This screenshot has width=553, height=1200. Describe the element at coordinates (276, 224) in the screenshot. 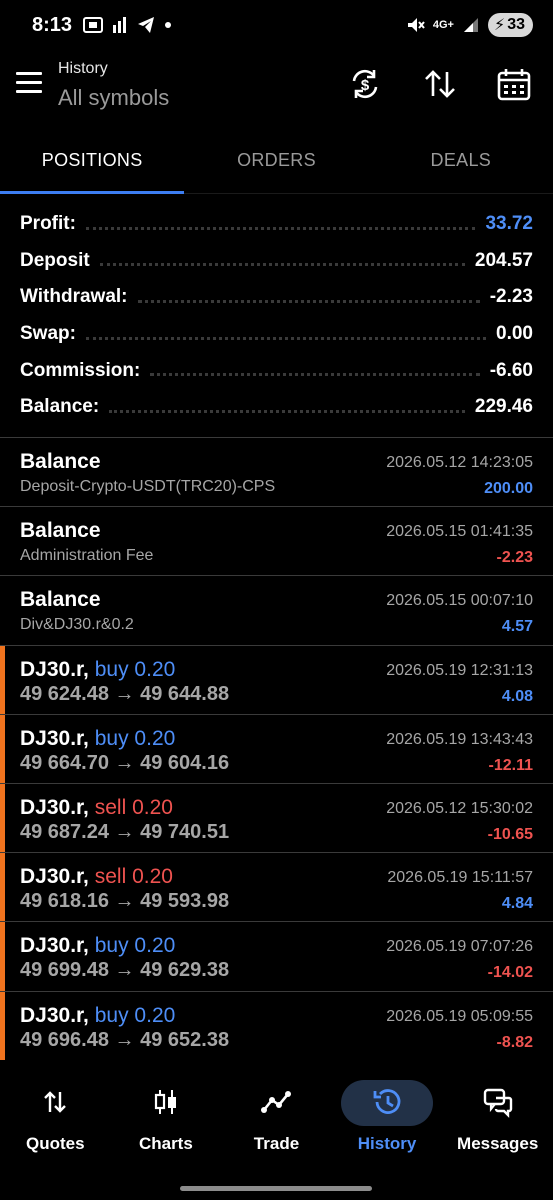

I see `summary-profit: Profit: 33.72` at that location.